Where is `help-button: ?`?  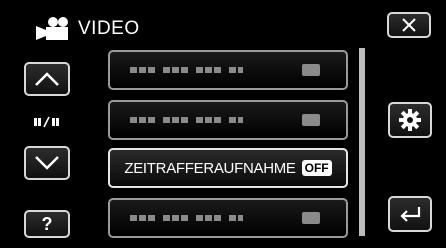 help-button: ? is located at coordinates (47, 224).